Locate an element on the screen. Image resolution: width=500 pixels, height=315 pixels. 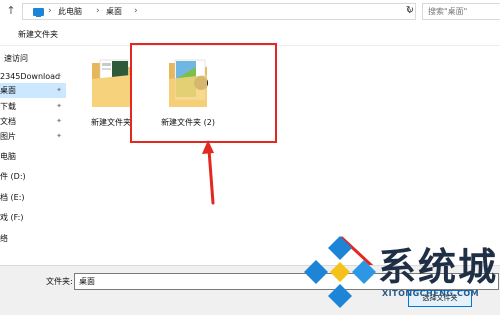
watermark-logo-icon is located at coordinates (340, 272).